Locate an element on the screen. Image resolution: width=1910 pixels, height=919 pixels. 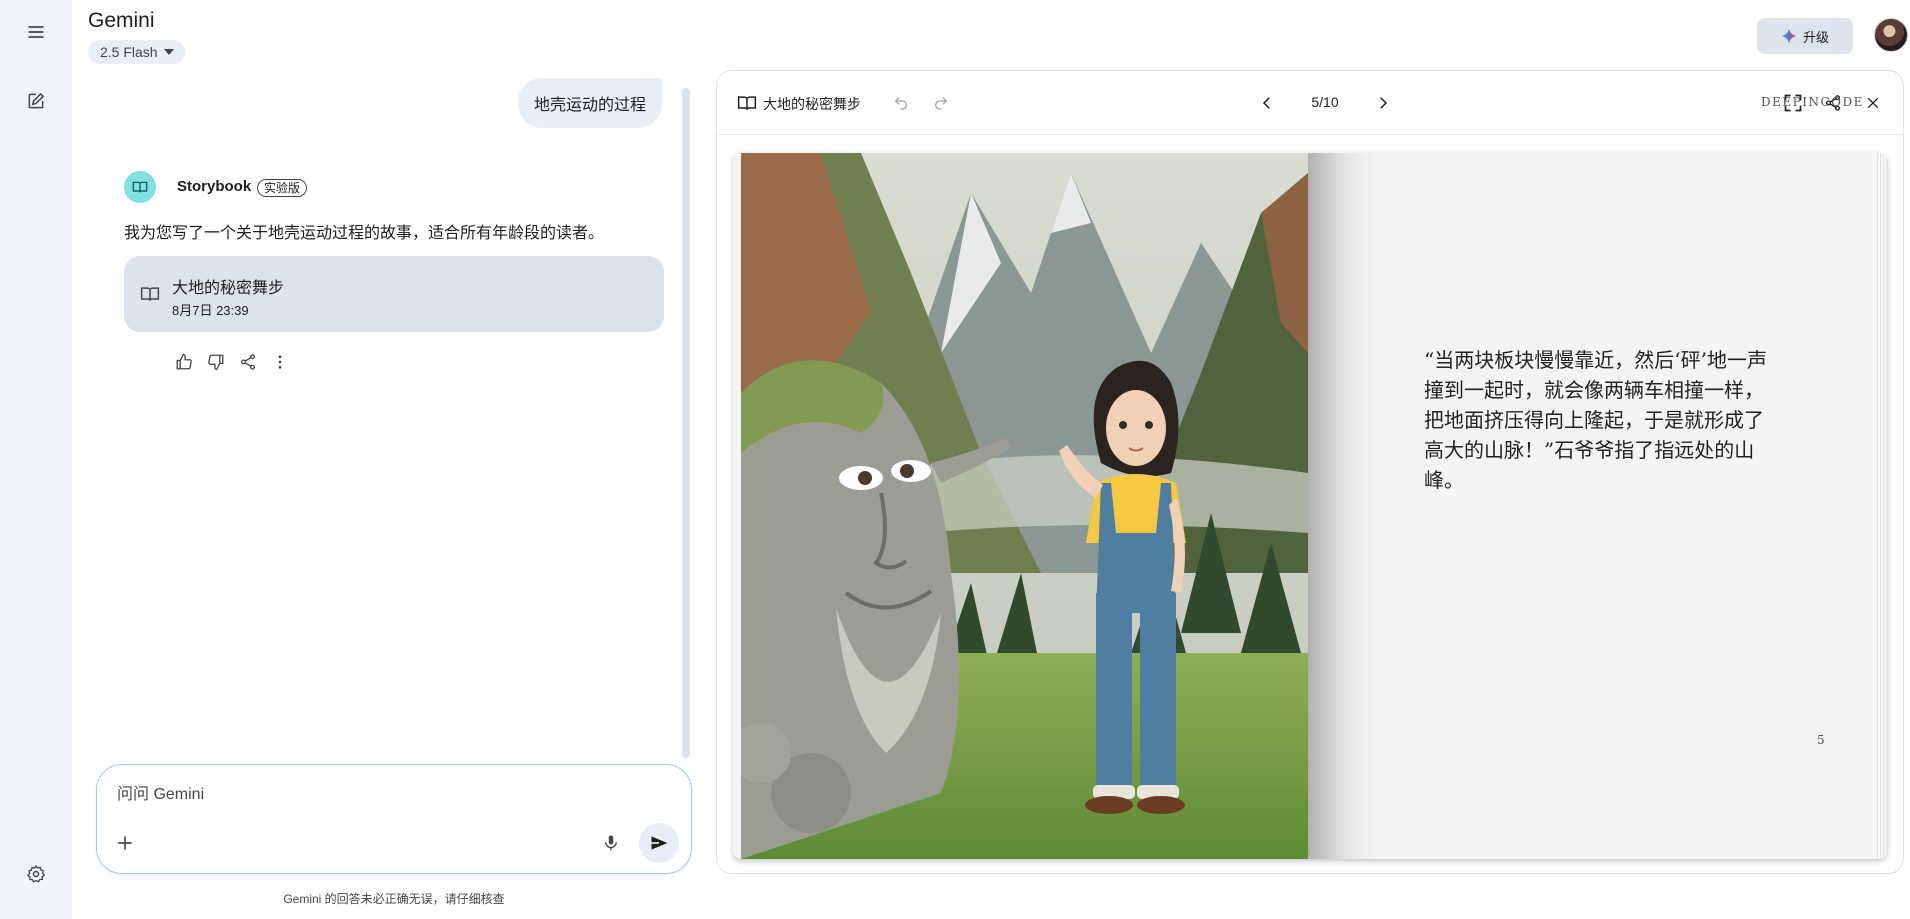
chevron-right-icon is located at coordinates (1384, 103).